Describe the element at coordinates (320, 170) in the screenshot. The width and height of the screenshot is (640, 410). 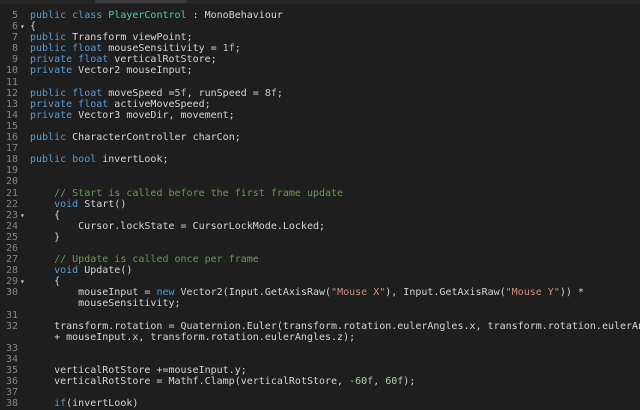
I see `code-line: 19` at that location.